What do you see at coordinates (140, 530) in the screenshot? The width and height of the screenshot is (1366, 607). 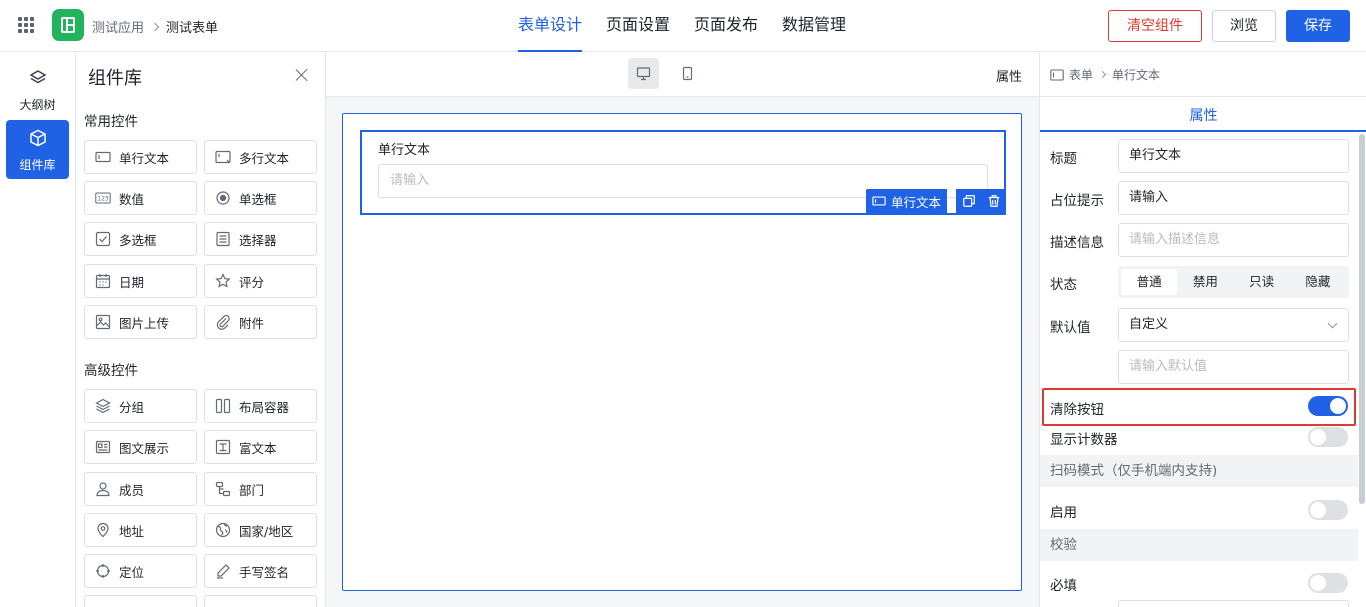 I see `component-address: 地址` at bounding box center [140, 530].